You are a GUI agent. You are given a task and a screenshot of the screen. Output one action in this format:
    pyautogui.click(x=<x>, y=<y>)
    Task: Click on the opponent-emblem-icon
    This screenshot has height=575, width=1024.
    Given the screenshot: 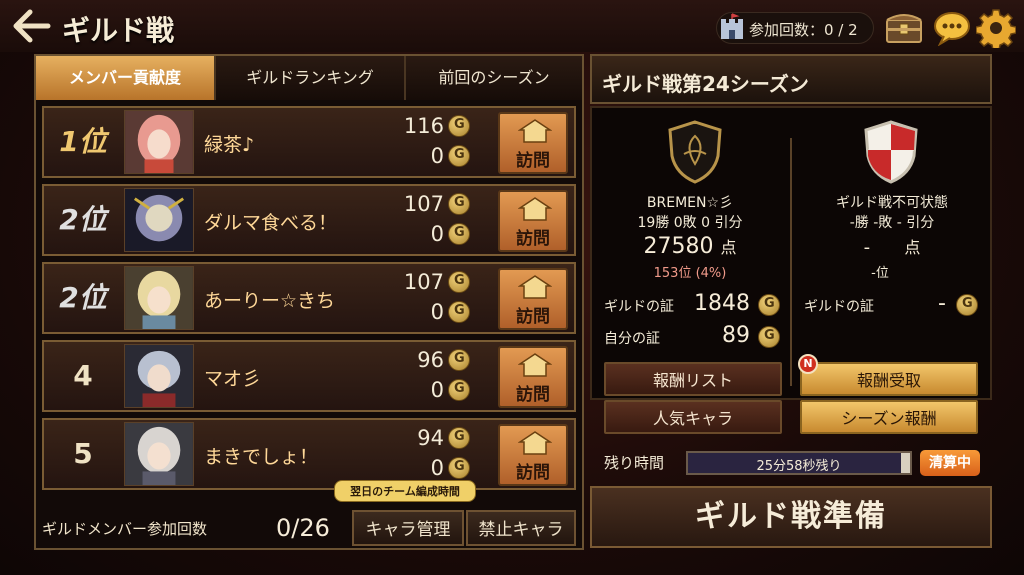 What is the action you would take?
    pyautogui.click(x=891, y=152)
    